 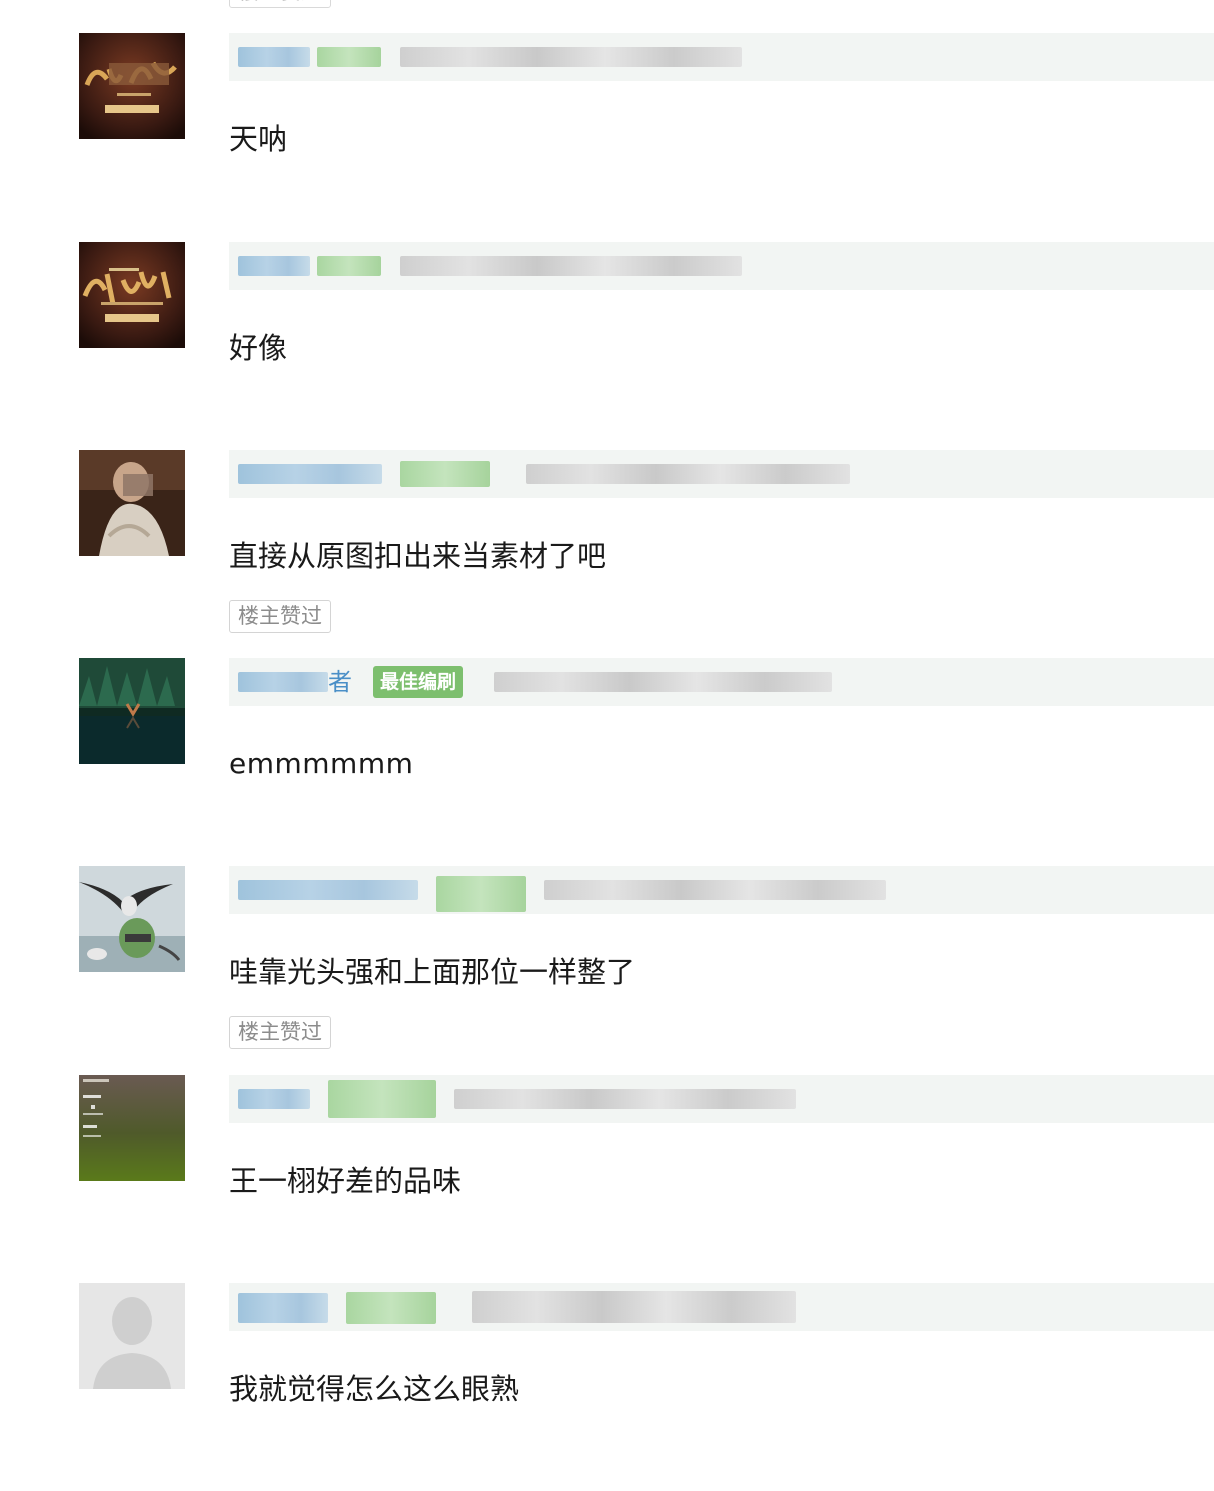 What do you see at coordinates (132, 1336) in the screenshot?
I see `default-person-avatar` at bounding box center [132, 1336].